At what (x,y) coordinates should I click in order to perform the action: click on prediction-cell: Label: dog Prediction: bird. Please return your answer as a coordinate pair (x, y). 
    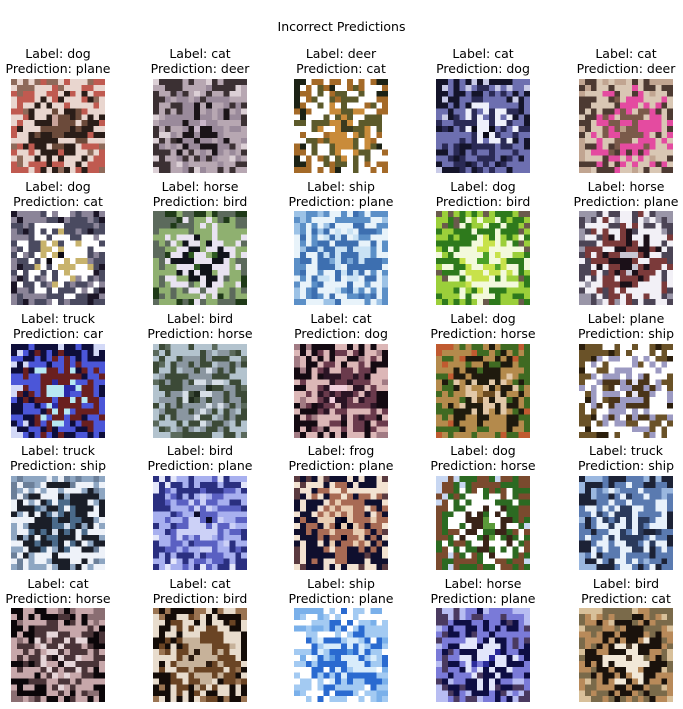
    Looking at the image, I should click on (483, 194).